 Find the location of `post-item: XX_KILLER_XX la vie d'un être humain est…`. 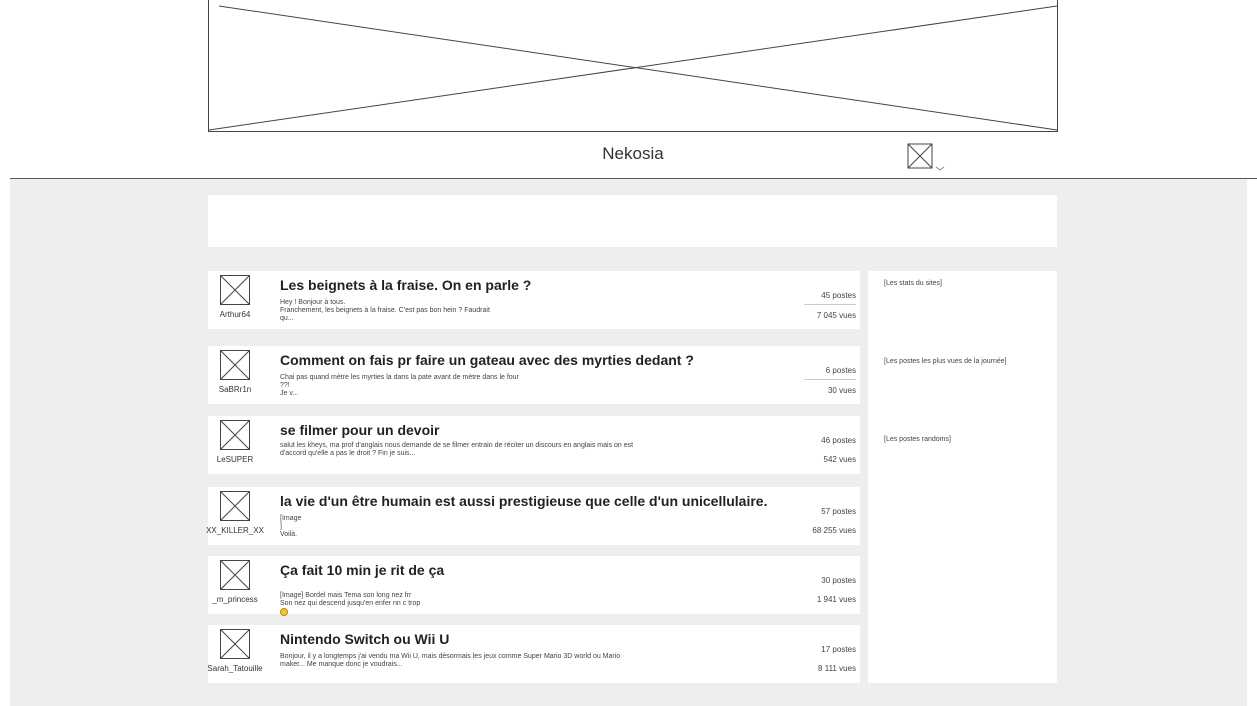

post-item: XX_KILLER_XX la vie d'un être humain est… is located at coordinates (533, 516).